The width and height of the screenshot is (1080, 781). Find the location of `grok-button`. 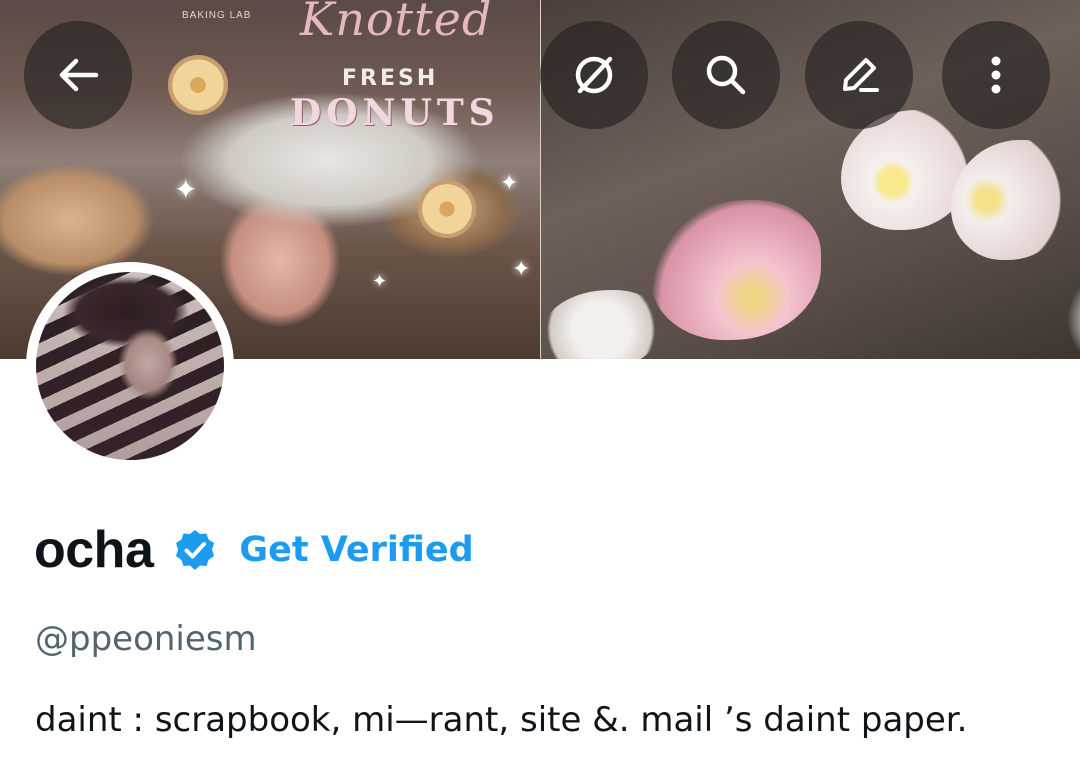

grok-button is located at coordinates (594, 75).